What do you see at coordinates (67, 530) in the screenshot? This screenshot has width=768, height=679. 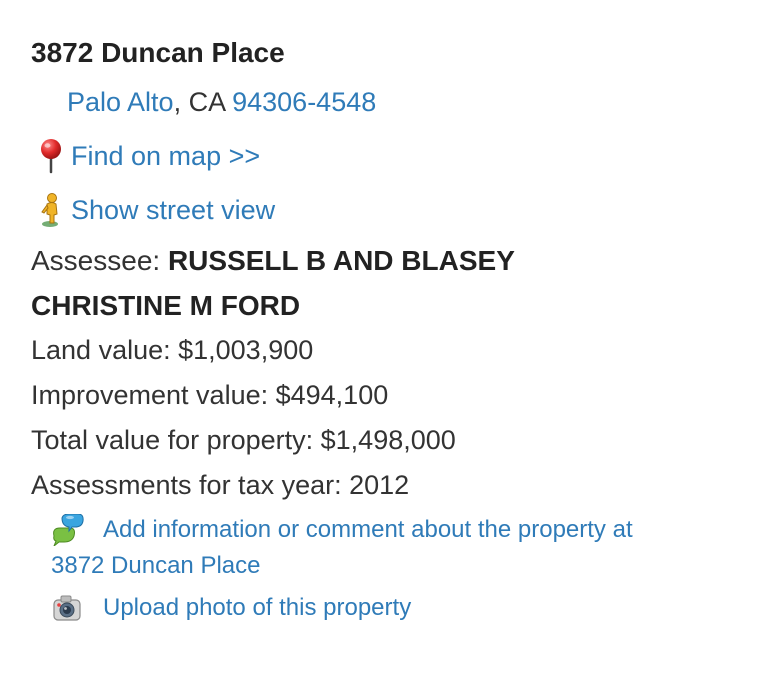 I see `comment-bubbles-icon` at bounding box center [67, 530].